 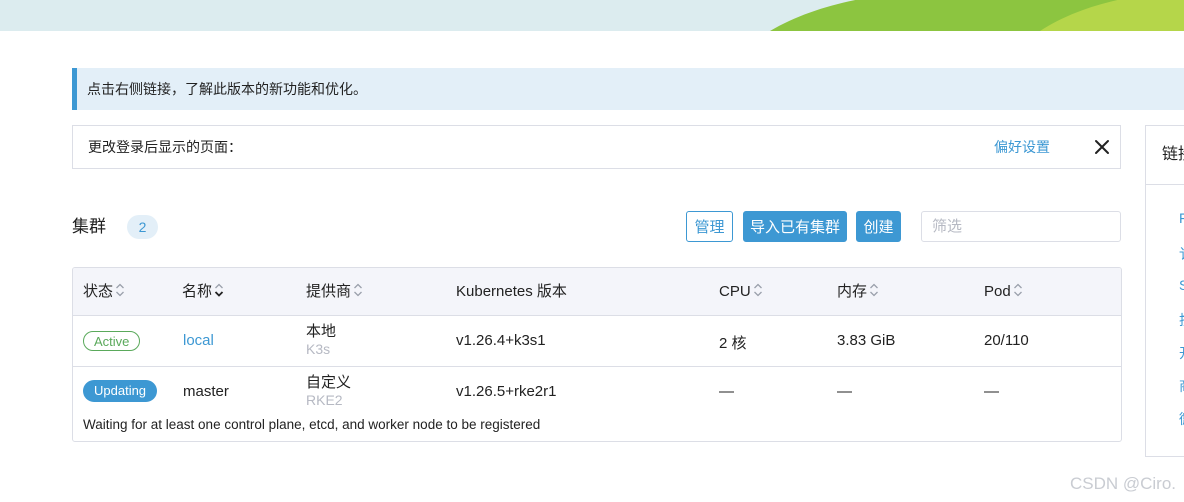 What do you see at coordinates (506, 391) in the screenshot?
I see `k8s-version-cell: v1.26.5+rke2r1` at bounding box center [506, 391].